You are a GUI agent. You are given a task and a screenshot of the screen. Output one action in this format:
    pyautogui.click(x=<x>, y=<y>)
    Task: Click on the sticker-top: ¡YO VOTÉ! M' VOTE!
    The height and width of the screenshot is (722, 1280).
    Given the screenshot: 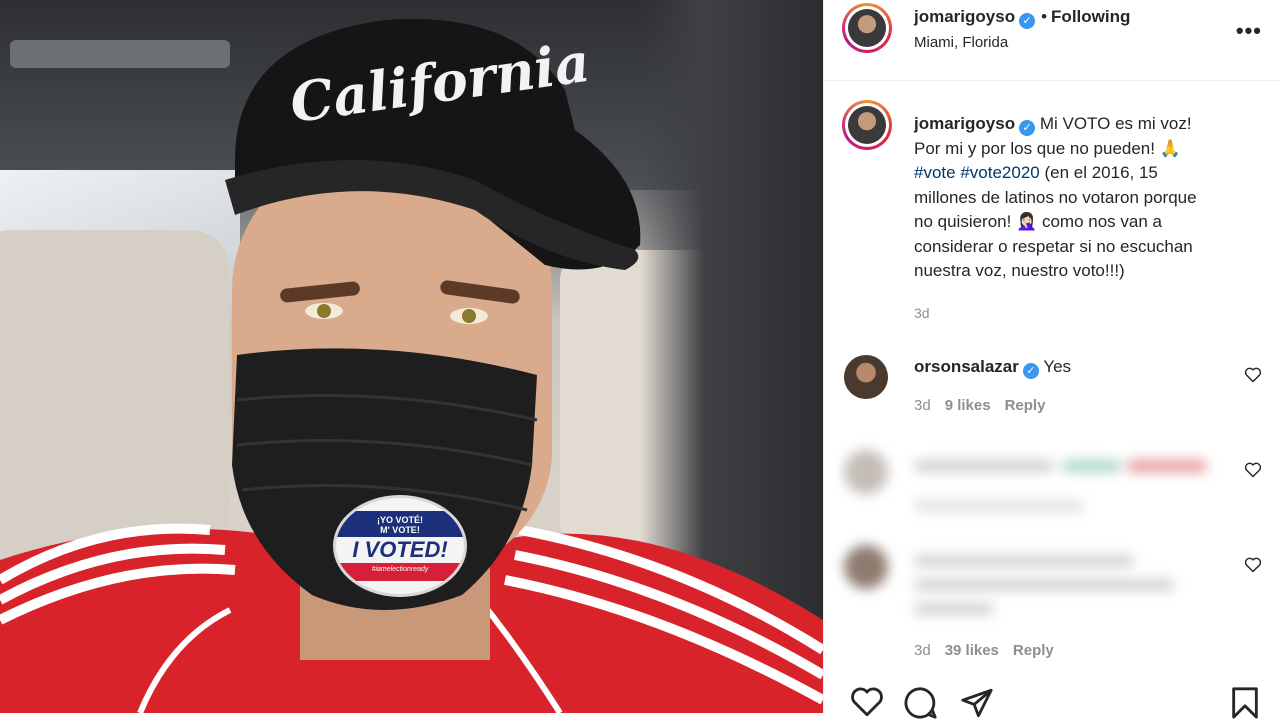 What is the action you would take?
    pyautogui.click(x=400, y=524)
    